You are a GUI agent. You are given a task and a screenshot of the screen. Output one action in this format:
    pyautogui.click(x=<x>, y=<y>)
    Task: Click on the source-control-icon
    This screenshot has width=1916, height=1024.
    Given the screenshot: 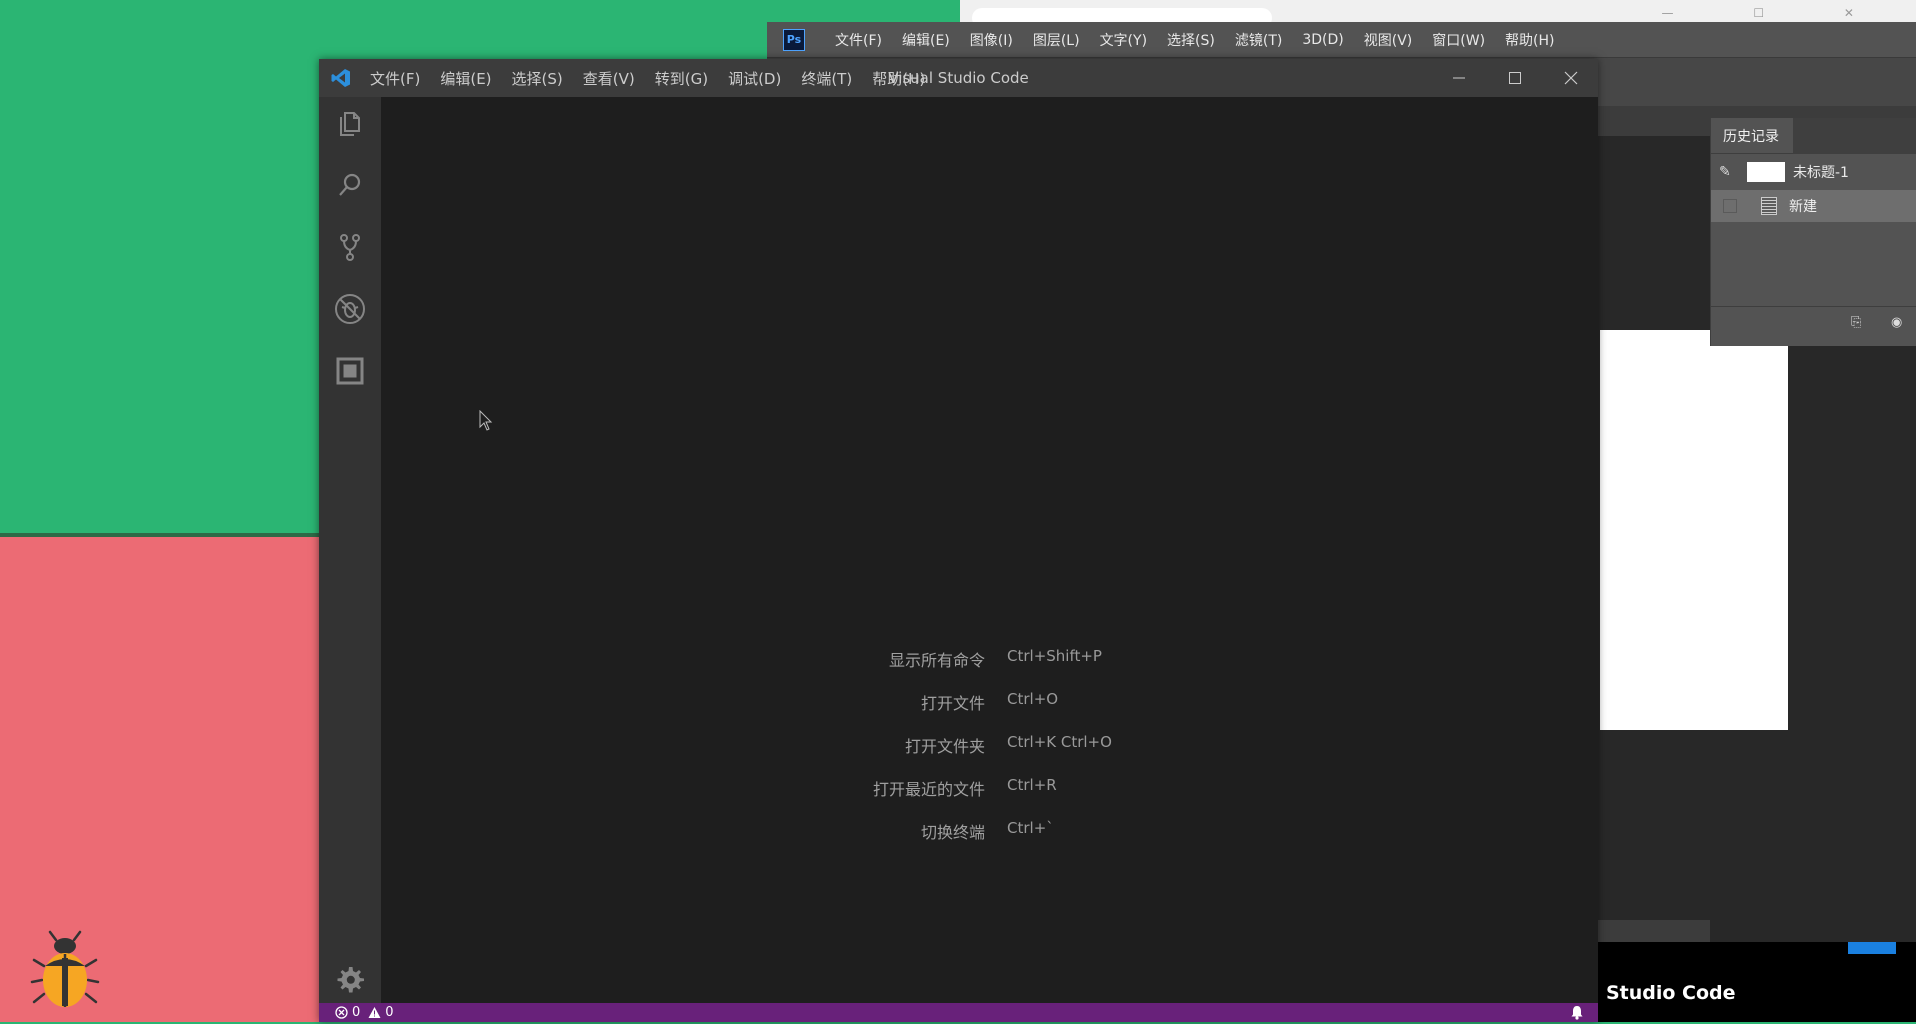 What is the action you would take?
    pyautogui.click(x=350, y=247)
    